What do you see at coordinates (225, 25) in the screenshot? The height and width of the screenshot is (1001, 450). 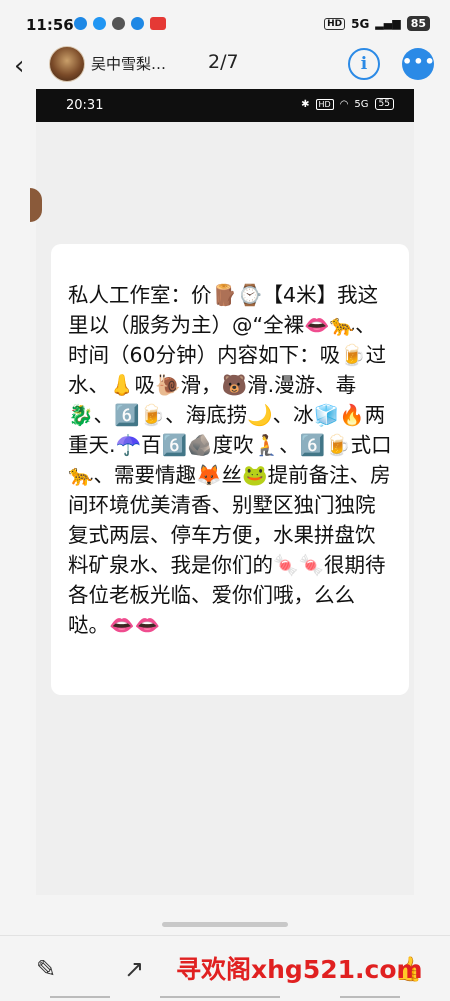 I see `status-bar: 11:56 HD 5G ▂▄▆ 85` at bounding box center [225, 25].